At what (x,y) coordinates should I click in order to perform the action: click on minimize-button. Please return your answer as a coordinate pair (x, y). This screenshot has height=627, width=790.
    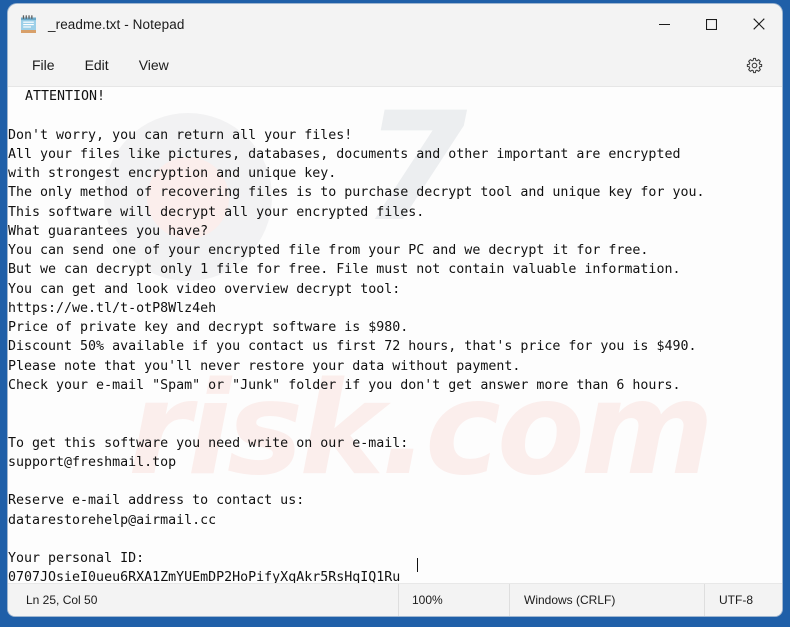
    Looking at the image, I should click on (664, 24).